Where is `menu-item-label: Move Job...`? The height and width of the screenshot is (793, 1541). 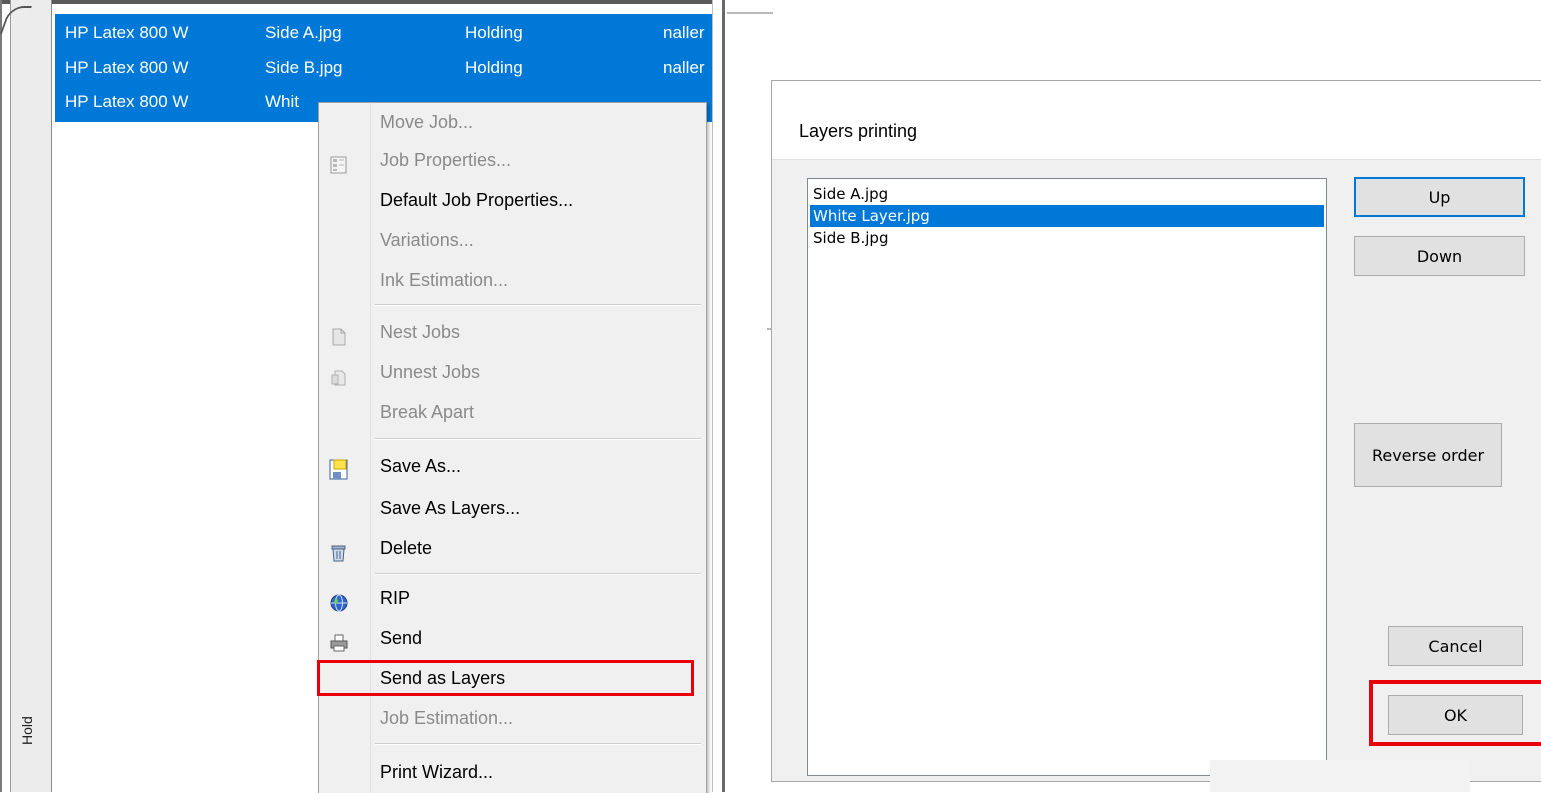
menu-item-label: Move Job... is located at coordinates (427, 122).